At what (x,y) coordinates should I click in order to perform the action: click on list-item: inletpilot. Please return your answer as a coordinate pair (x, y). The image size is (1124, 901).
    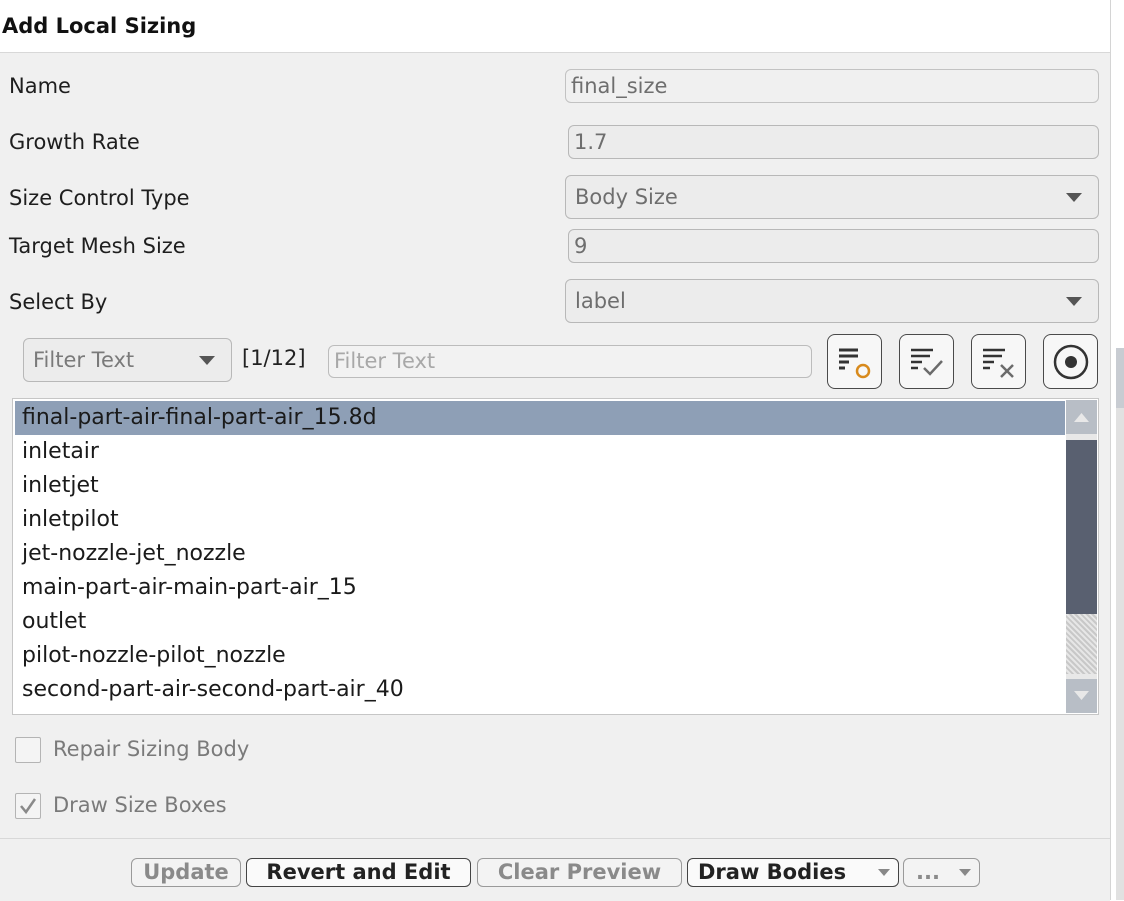
    Looking at the image, I should click on (540, 520).